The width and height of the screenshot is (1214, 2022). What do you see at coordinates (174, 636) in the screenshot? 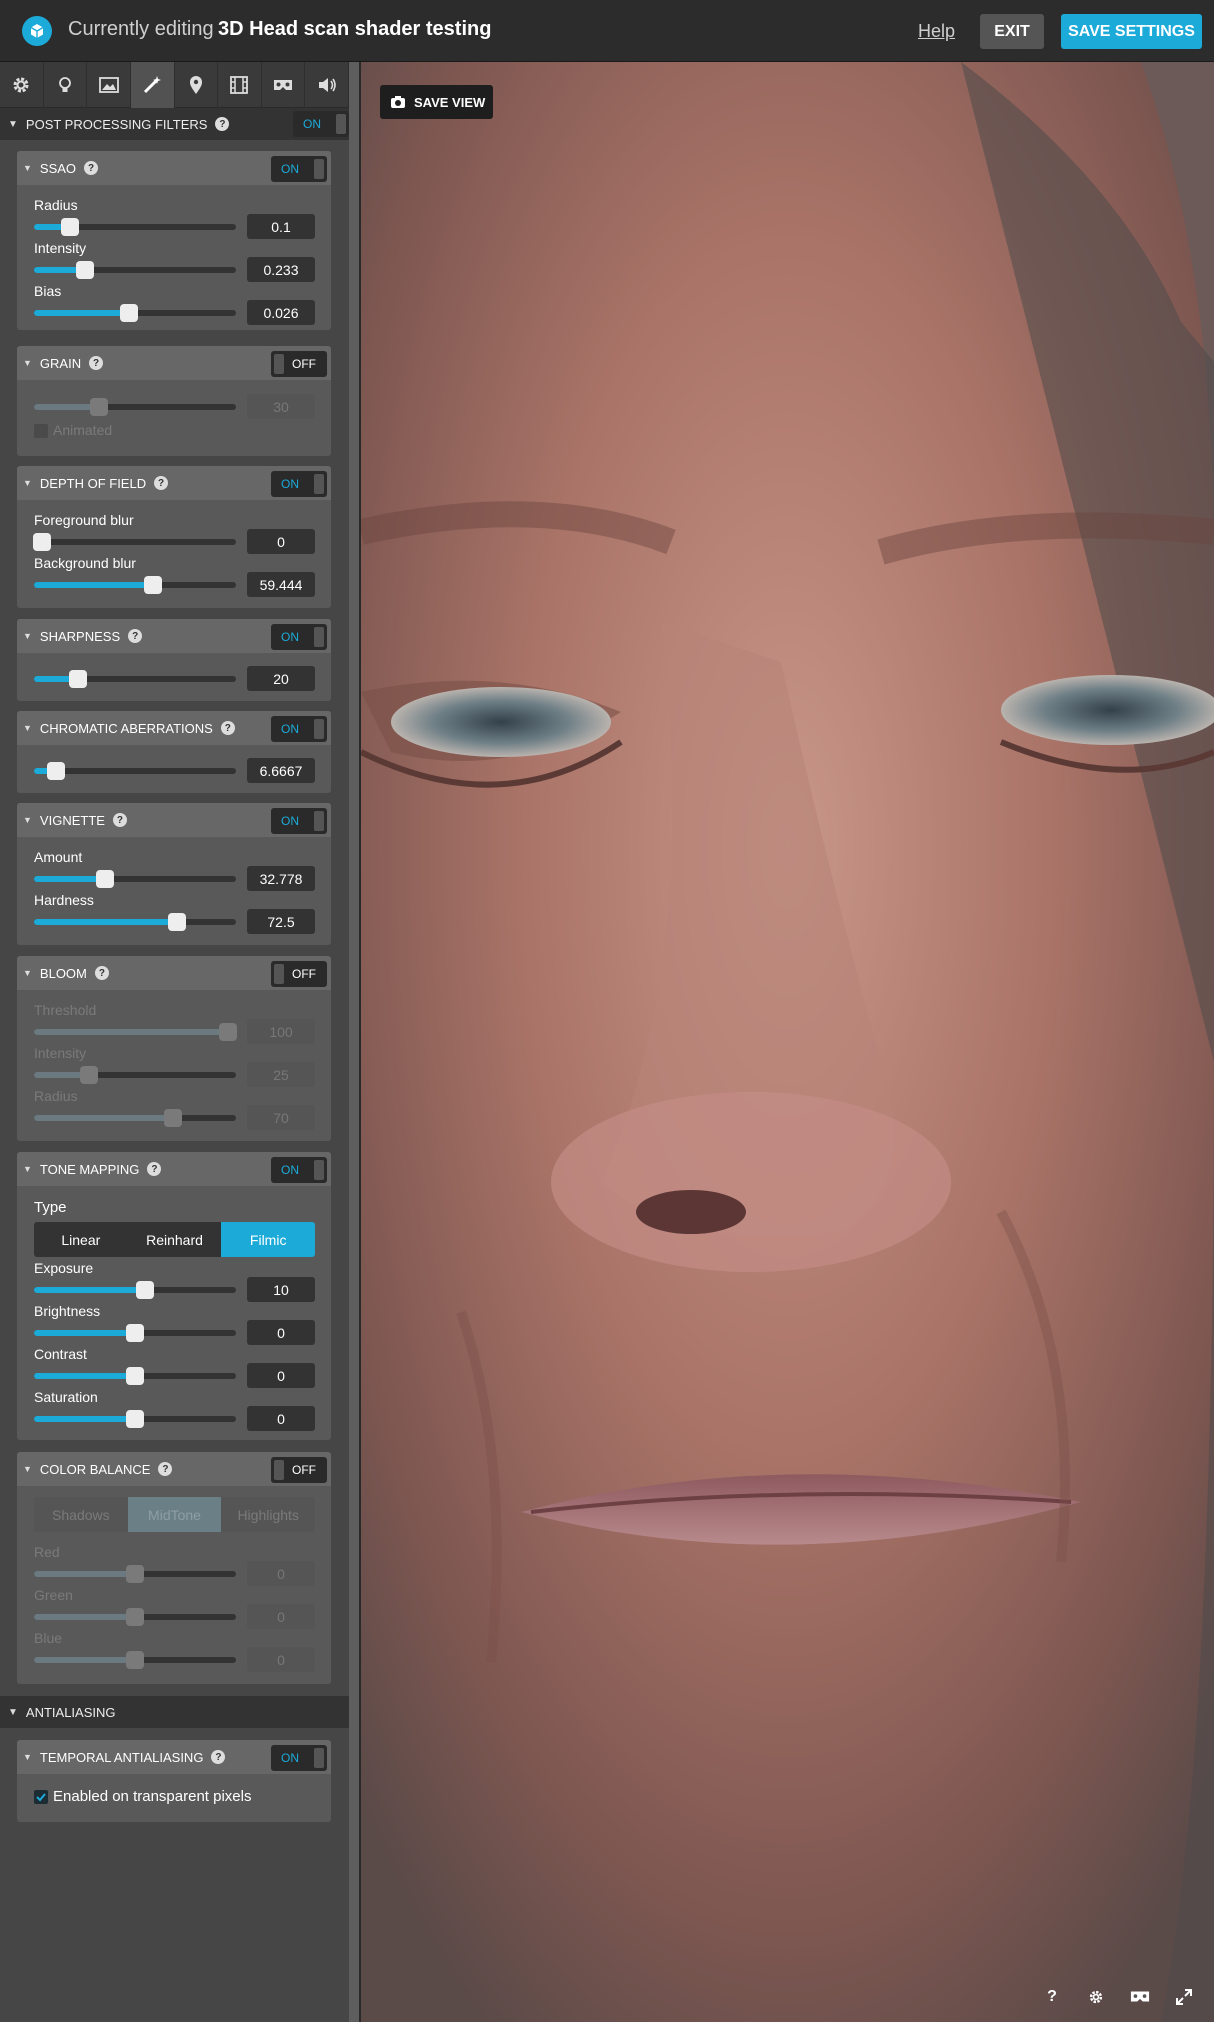
I see `sharpness-header: ▼ SHARPNESS? ON` at bounding box center [174, 636].